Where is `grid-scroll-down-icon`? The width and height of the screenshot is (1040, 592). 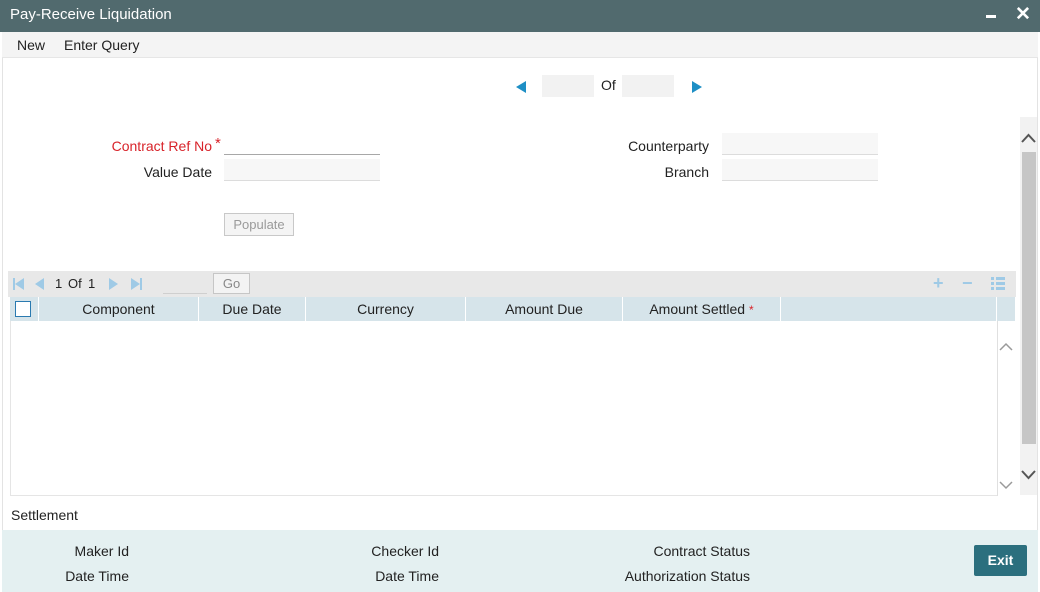 grid-scroll-down-icon is located at coordinates (1006, 485).